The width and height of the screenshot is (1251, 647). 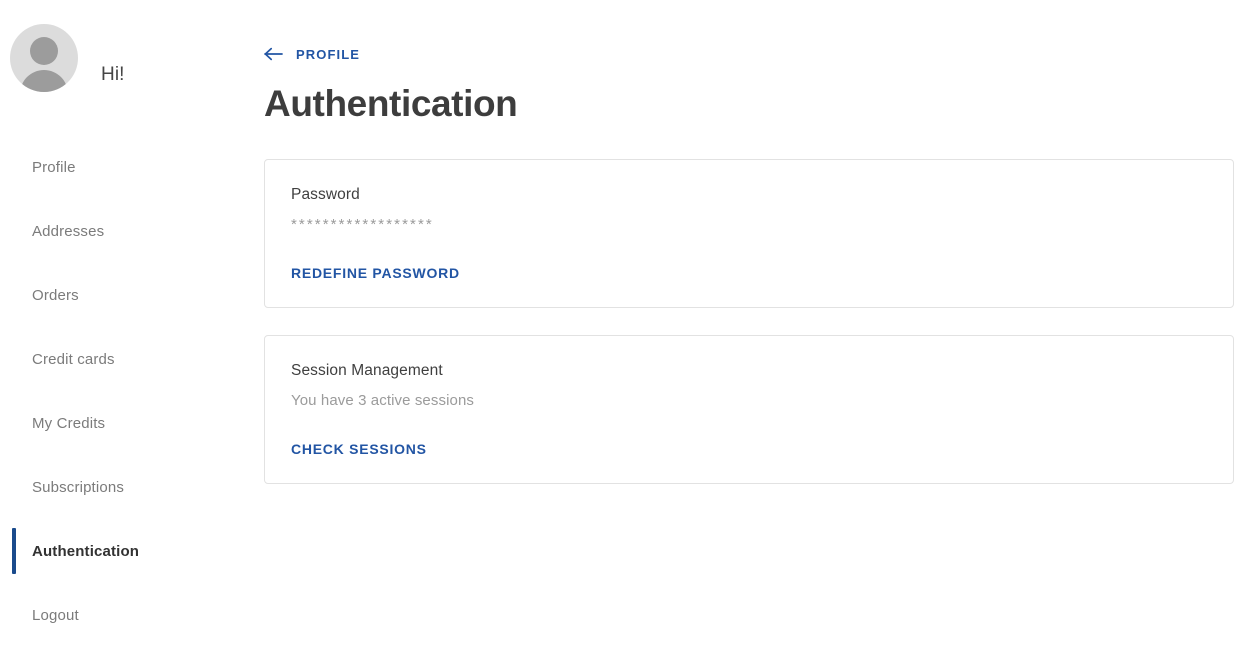 I want to click on sidebar-item-label: Credit cards, so click(x=73, y=359).